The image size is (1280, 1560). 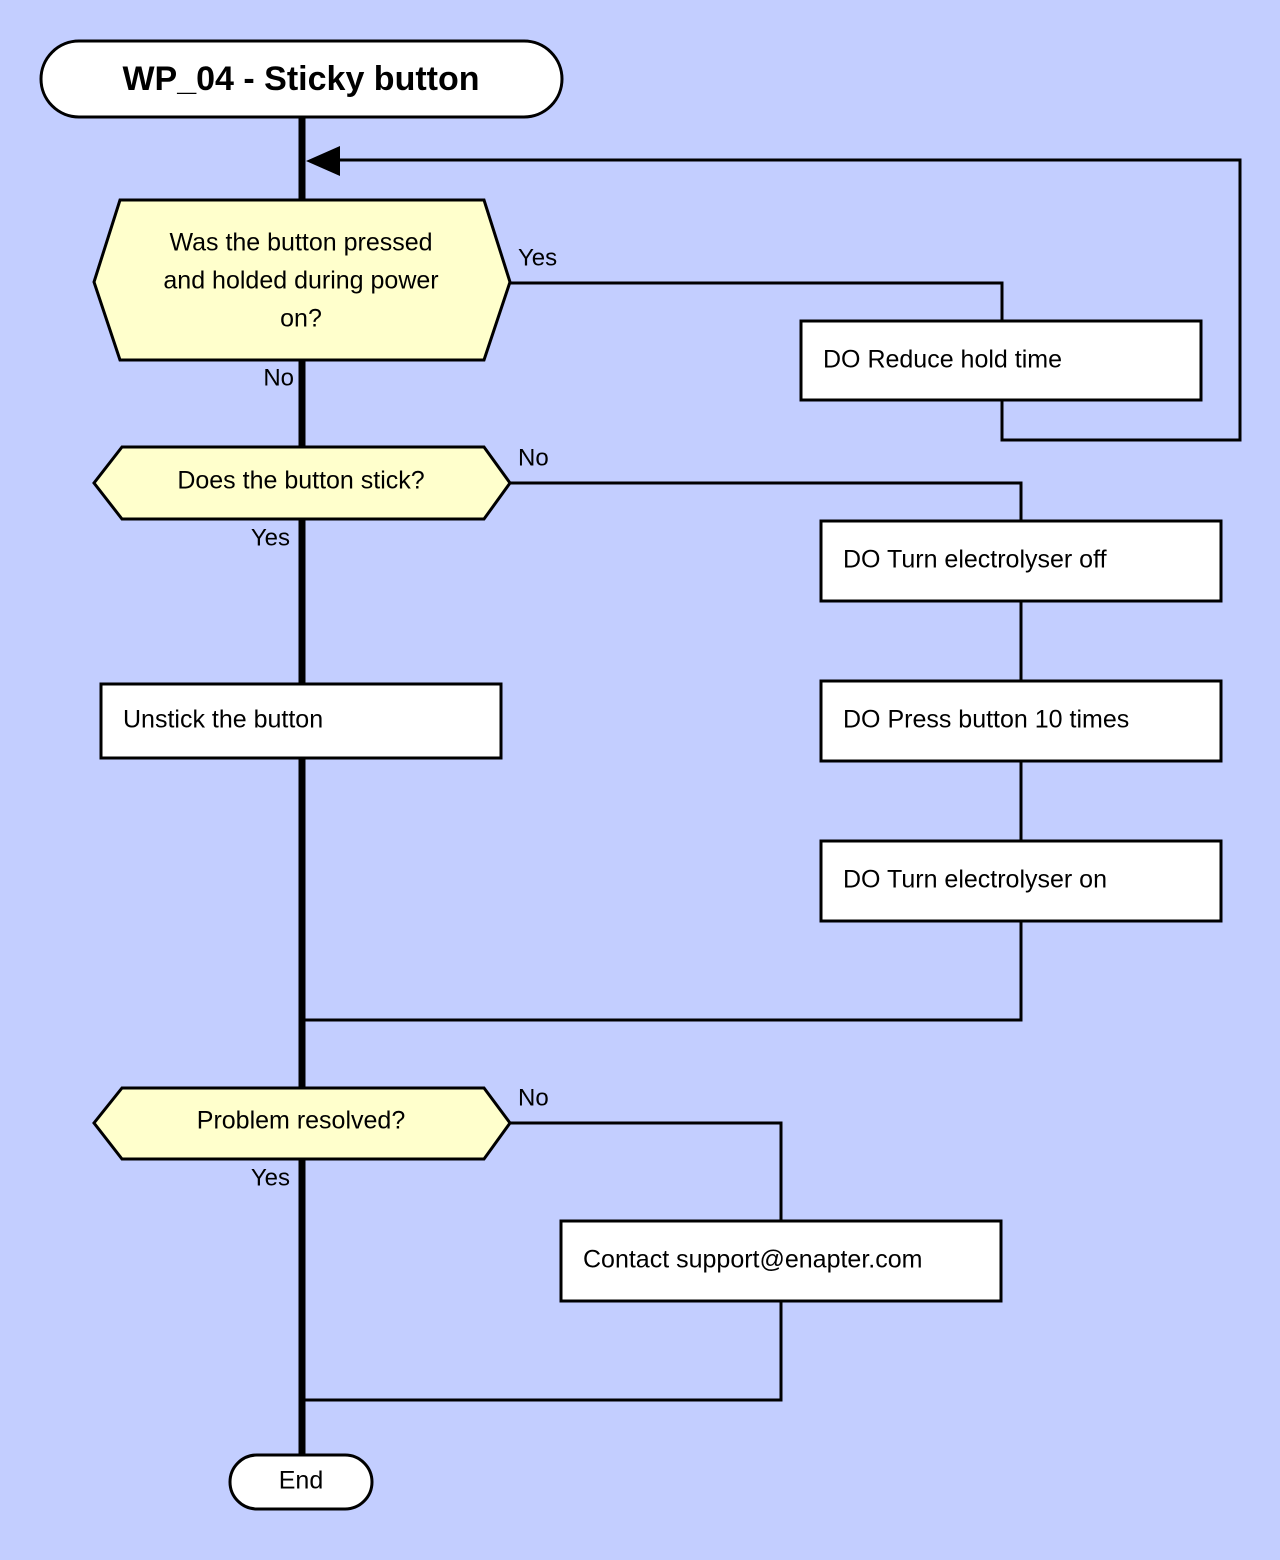 I want to click on node-action-contact-support: Contact support@enapter.com, so click(x=781, y=1261).